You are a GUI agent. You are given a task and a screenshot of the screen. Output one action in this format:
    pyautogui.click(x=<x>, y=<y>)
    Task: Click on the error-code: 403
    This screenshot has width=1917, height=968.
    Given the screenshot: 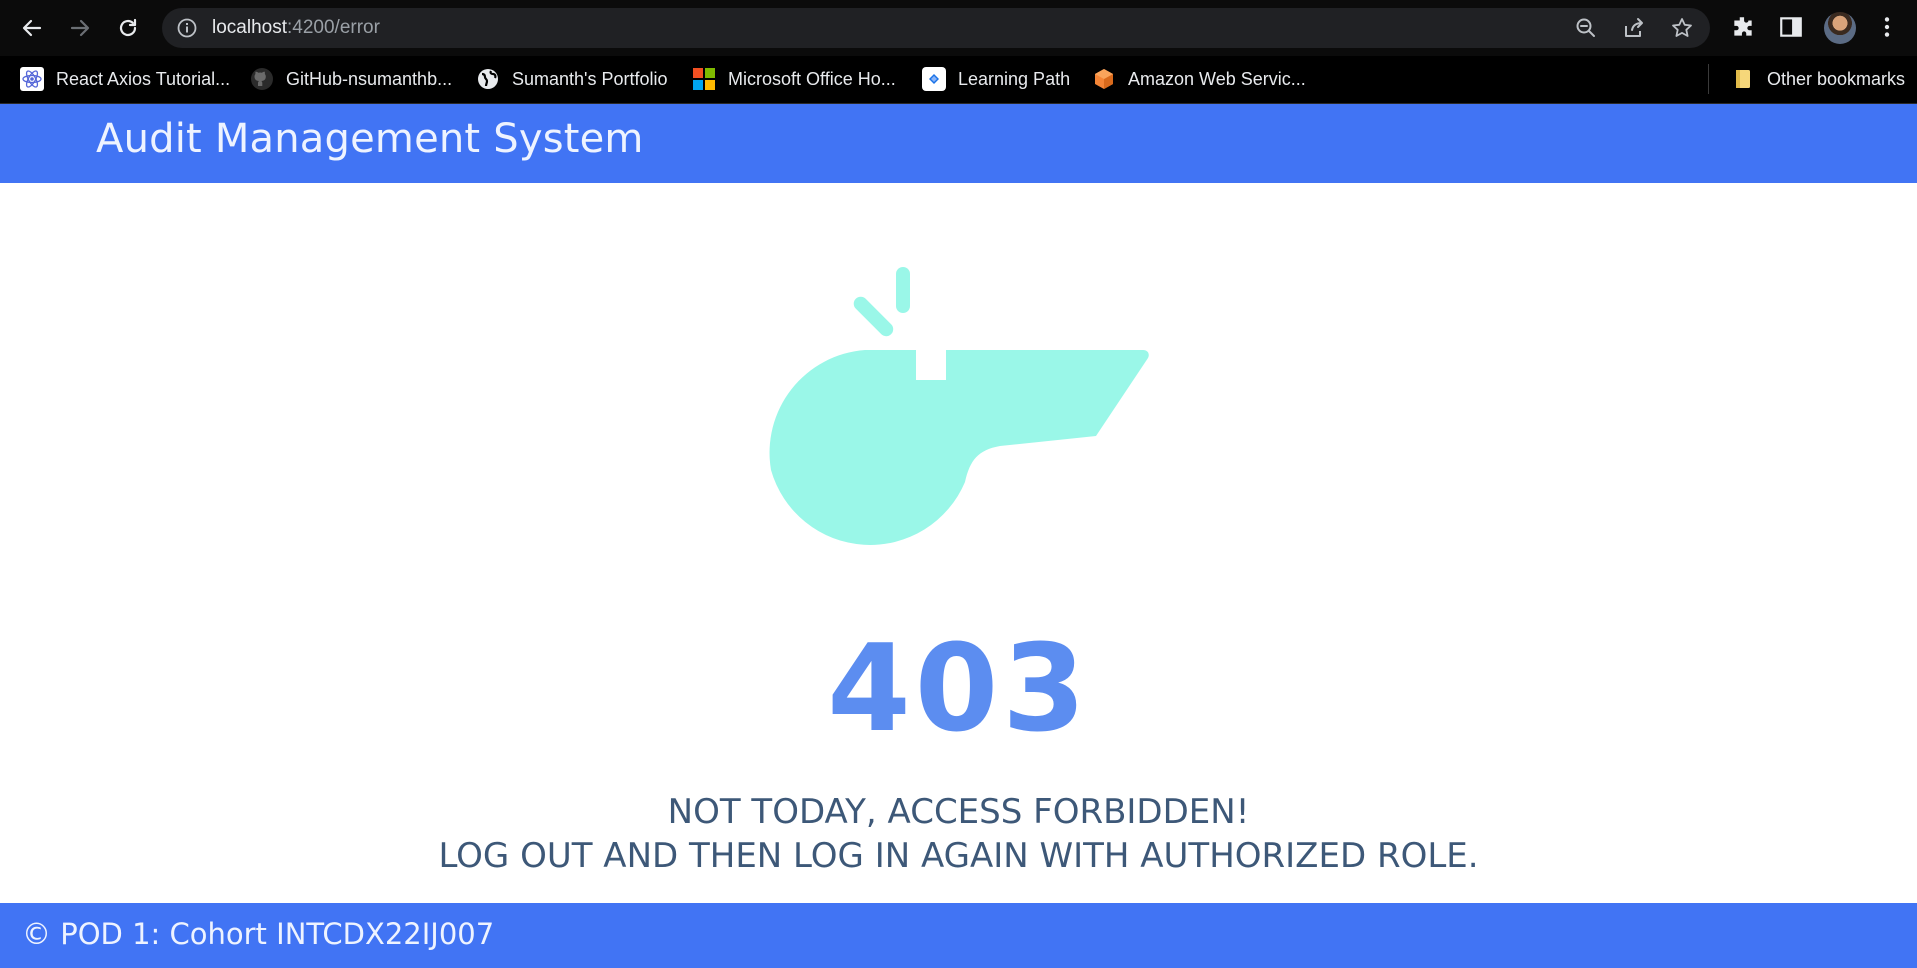 What is the action you would take?
    pyautogui.click(x=958, y=689)
    